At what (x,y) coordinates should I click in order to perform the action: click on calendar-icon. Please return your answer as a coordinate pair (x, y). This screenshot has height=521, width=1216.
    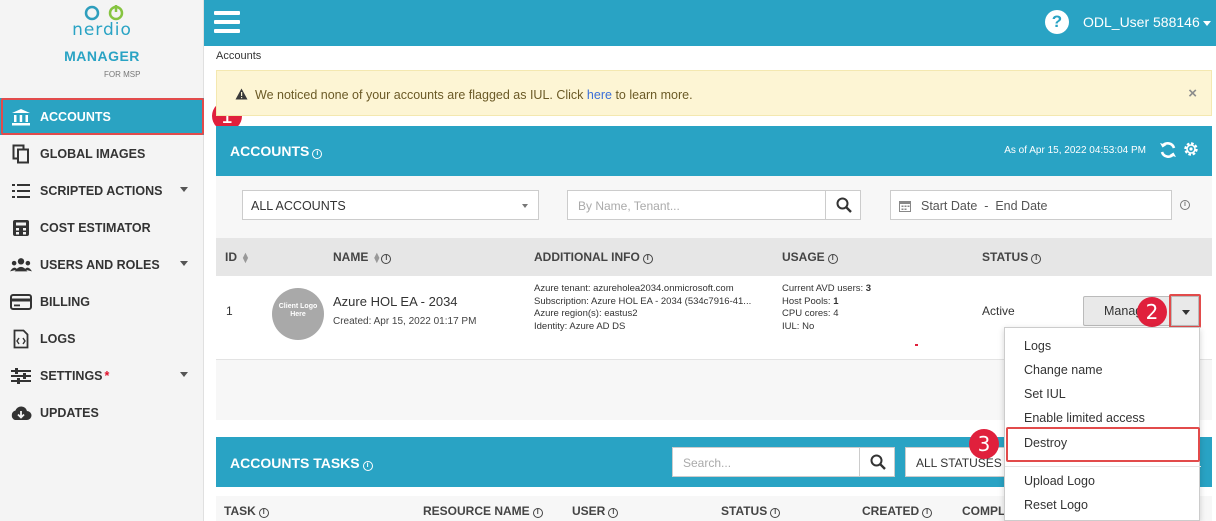
    Looking at the image, I should click on (905, 206).